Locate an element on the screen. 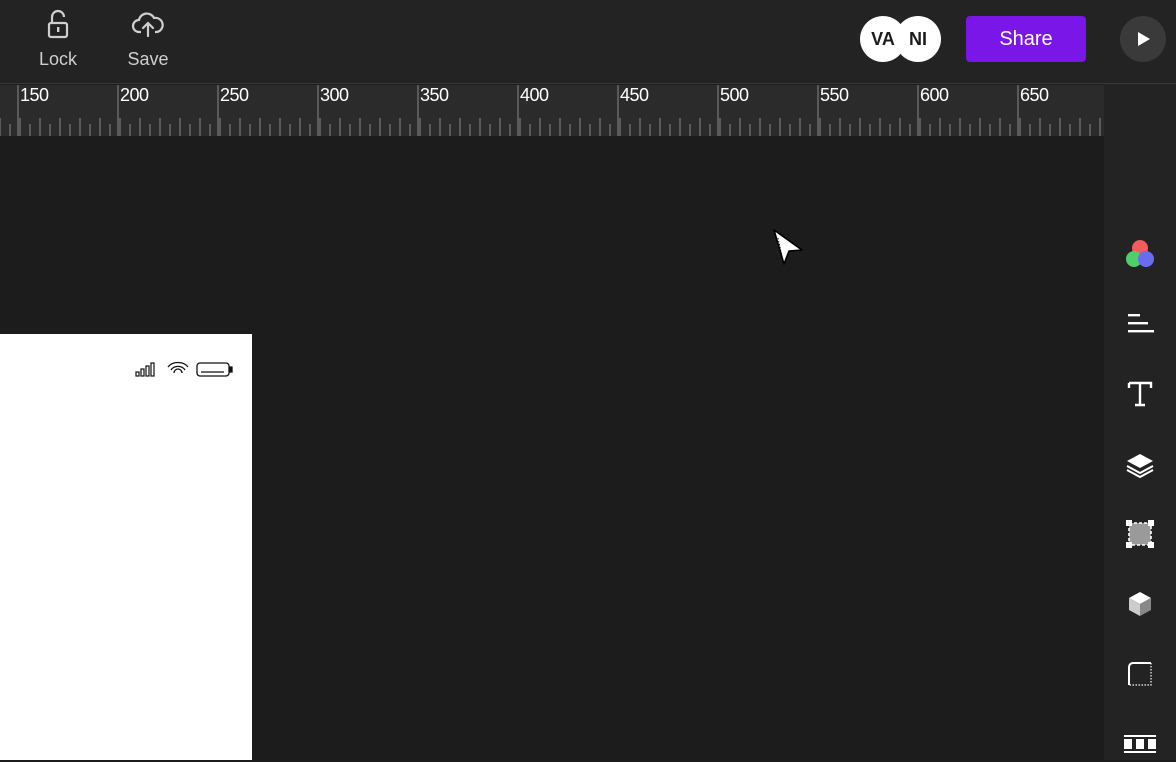 The width and height of the screenshot is (1176, 762). save-label: Save is located at coordinates (148, 59).